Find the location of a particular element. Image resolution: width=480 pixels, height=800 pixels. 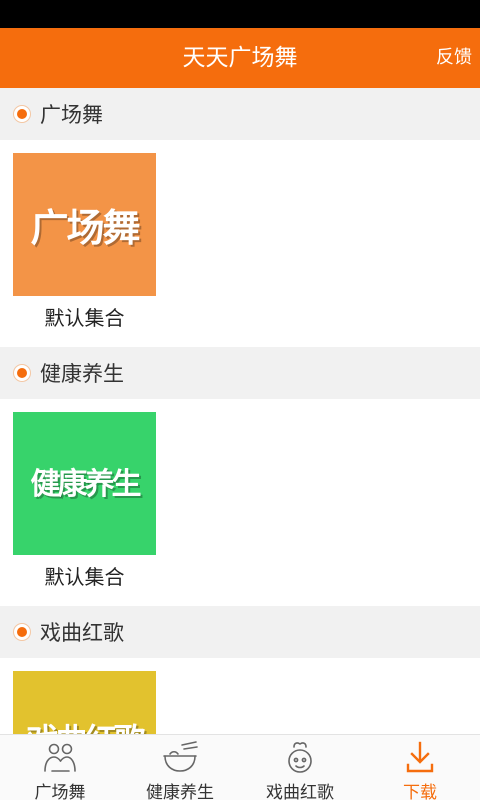

collection-cover-image: 健康养生 is located at coordinates (84, 483).